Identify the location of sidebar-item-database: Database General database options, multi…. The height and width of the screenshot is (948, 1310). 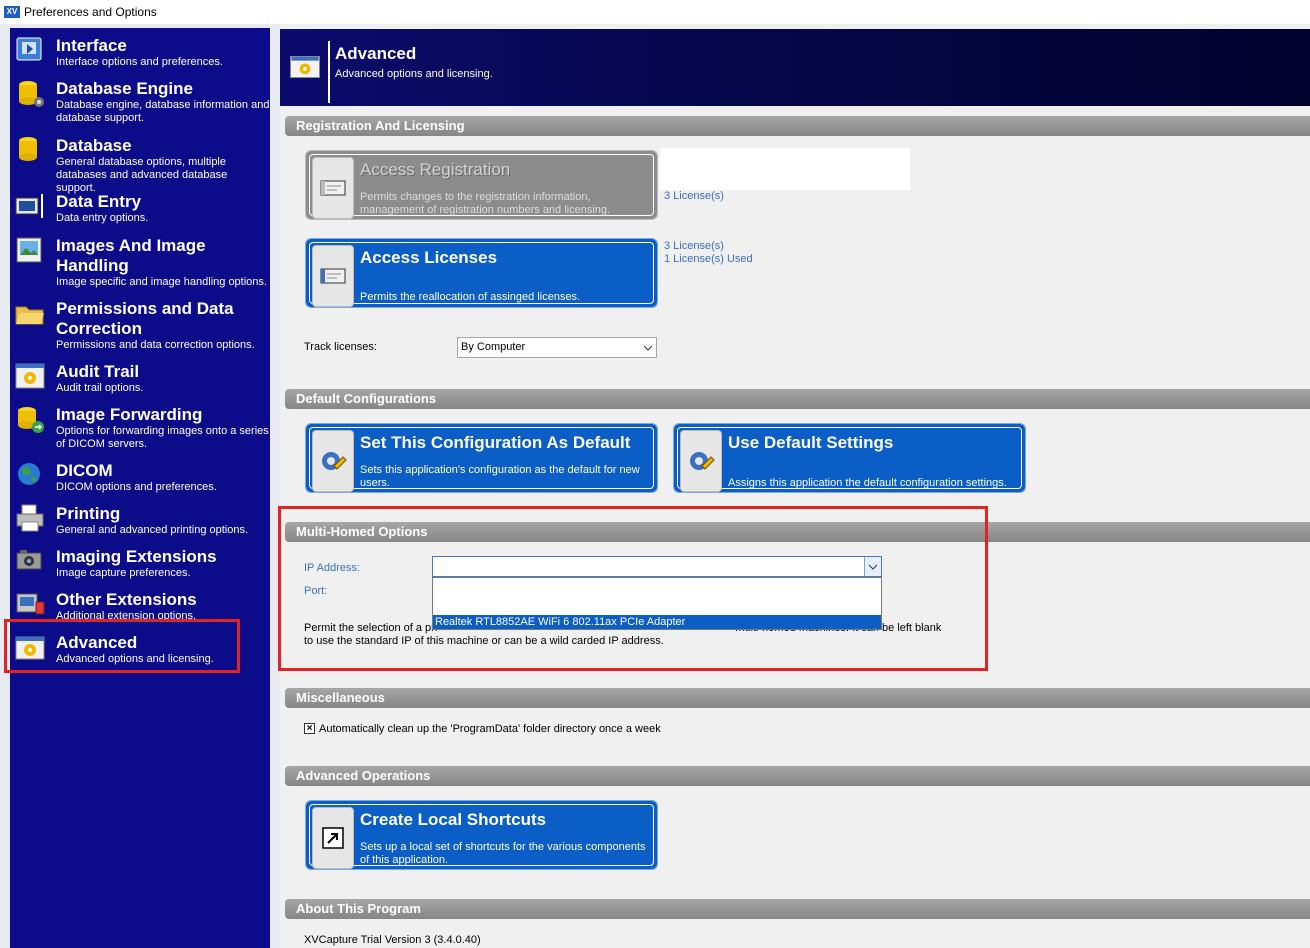
(140, 162).